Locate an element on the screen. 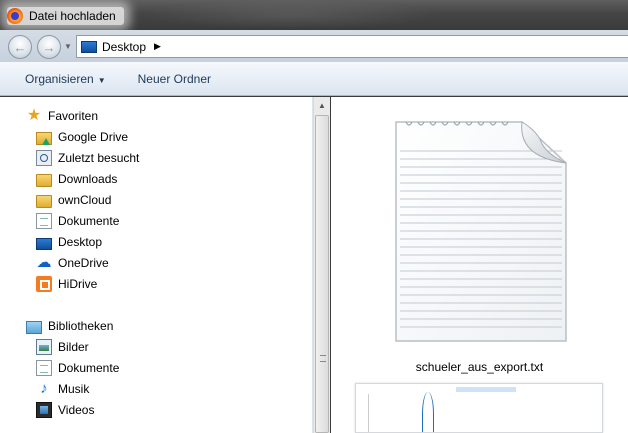  file-name: schueler_aus_export.txt is located at coordinates (479, 367).